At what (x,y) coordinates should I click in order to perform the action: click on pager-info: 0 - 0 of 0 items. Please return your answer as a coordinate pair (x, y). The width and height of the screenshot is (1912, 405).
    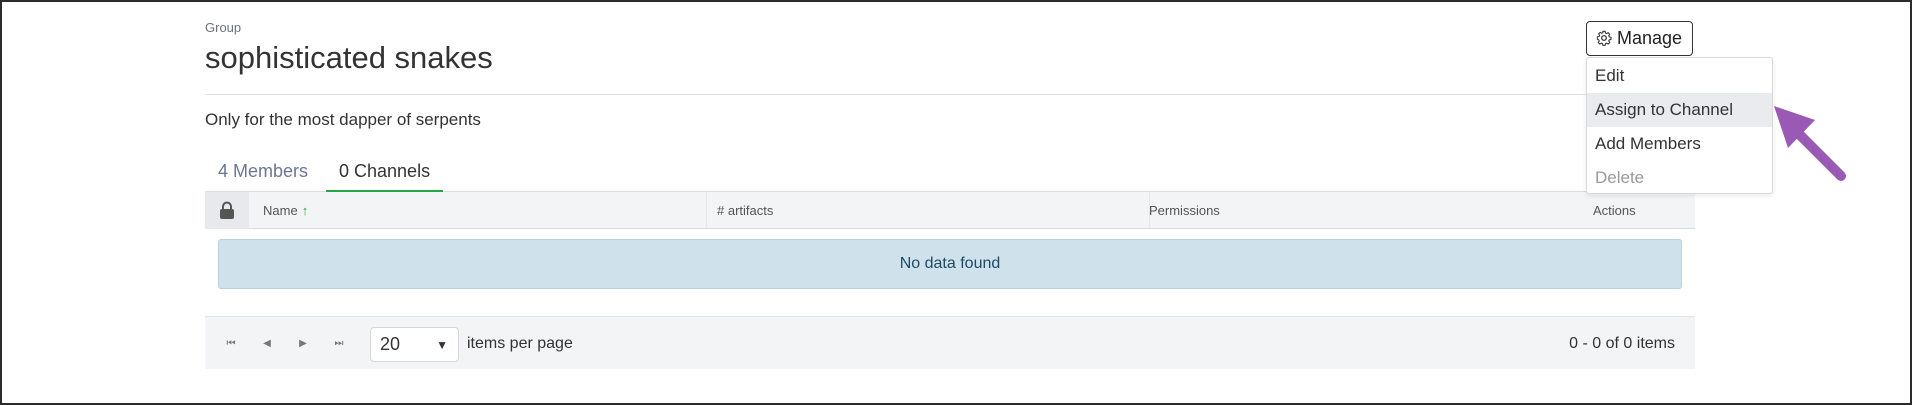
    Looking at the image, I should click on (1622, 343).